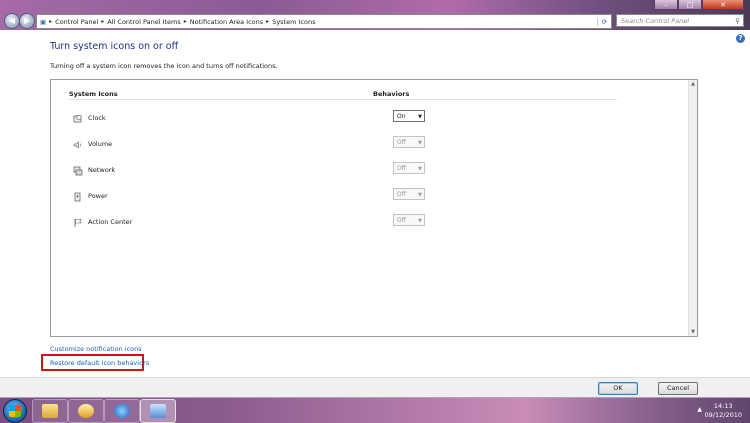  I want to click on list-item-power: Power Off ▼, so click(249, 196).